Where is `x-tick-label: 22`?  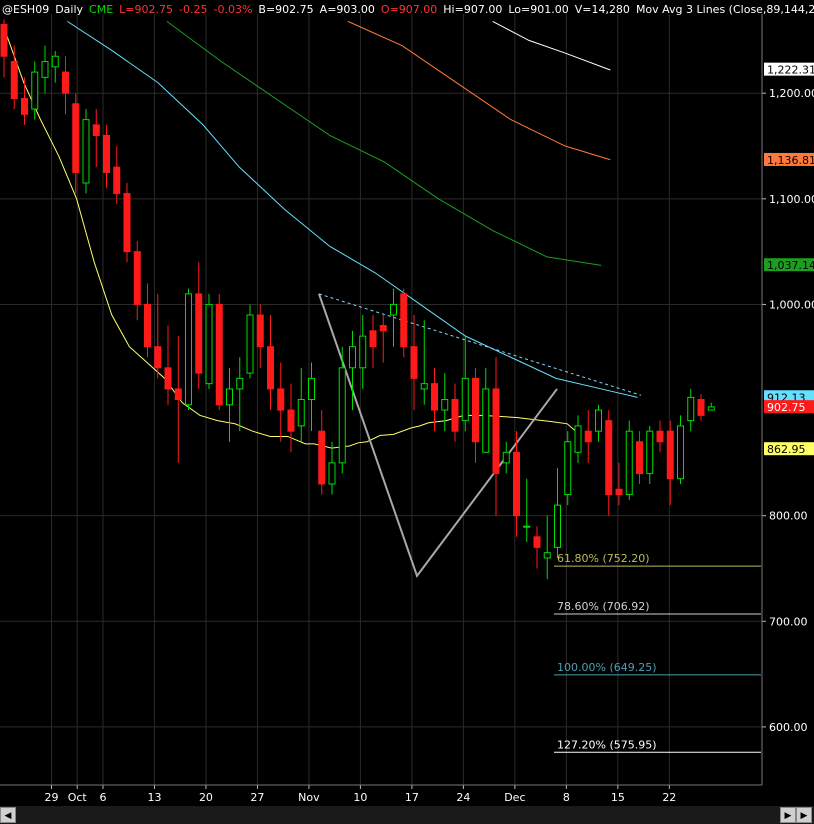 x-tick-label: 22 is located at coordinates (669, 797).